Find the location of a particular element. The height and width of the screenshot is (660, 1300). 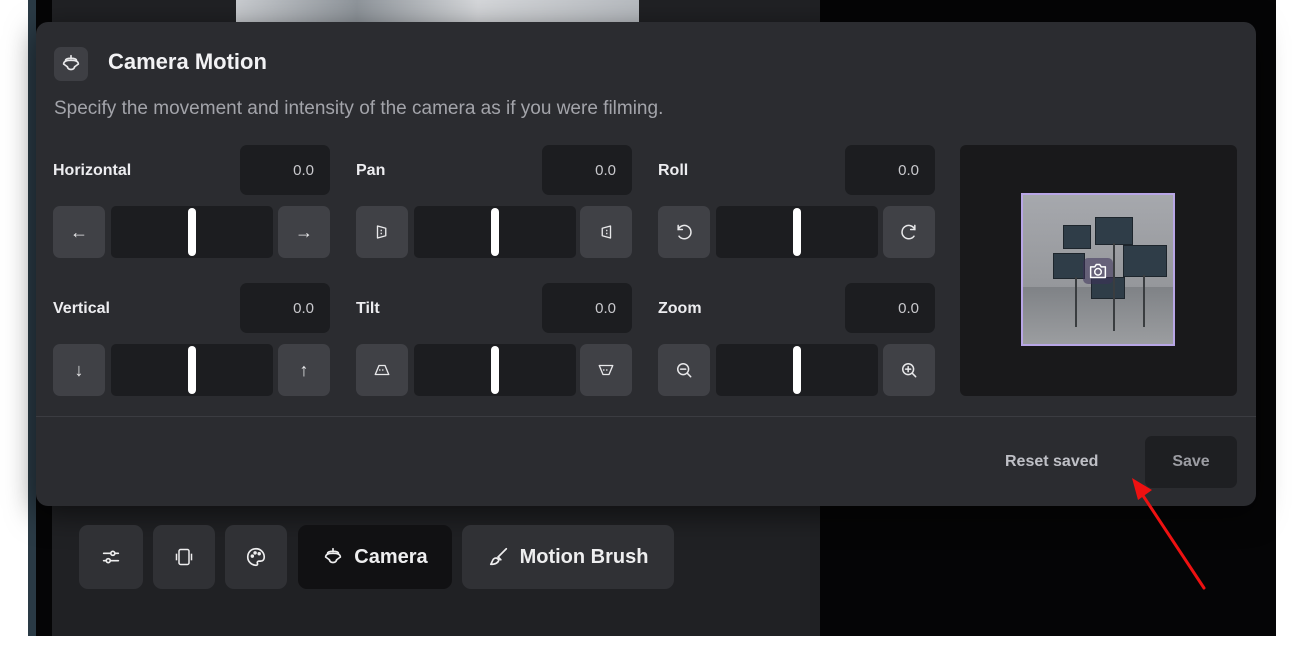

vertical-down-button: ↓ is located at coordinates (79, 370).